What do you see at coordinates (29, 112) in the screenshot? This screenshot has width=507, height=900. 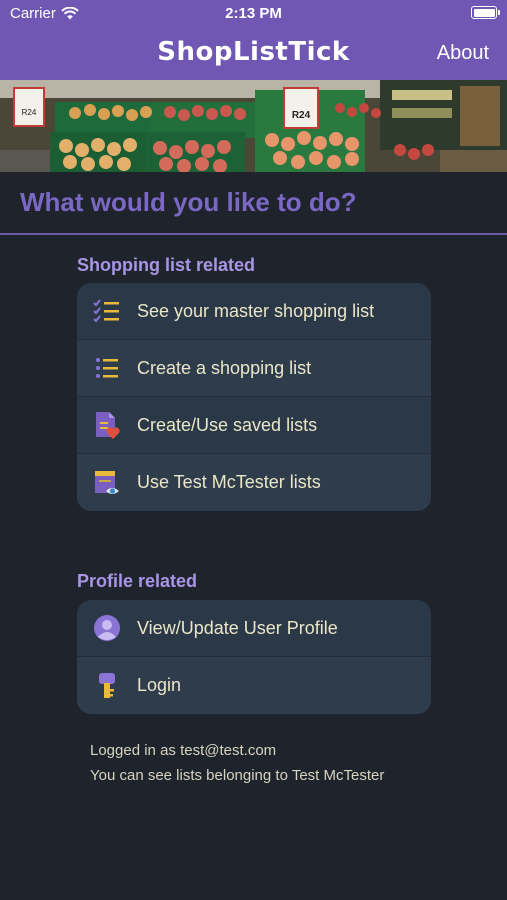 I see `price-tag-left: R24` at bounding box center [29, 112].